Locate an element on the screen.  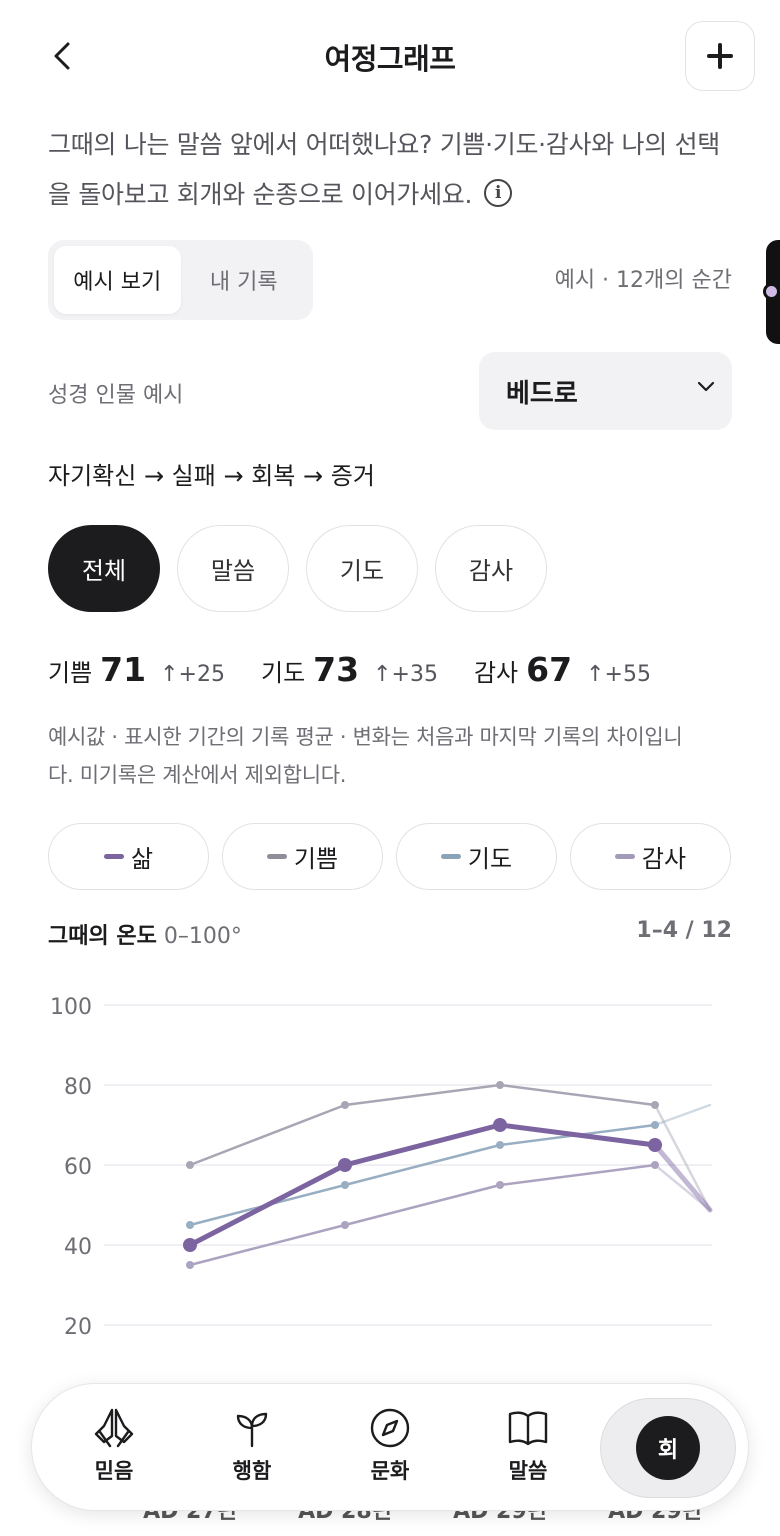
stats-row: 기쁨 71 ↑+25 기도 73 ↑+35 감사 67 ↑+55 is located at coordinates (367, 669).